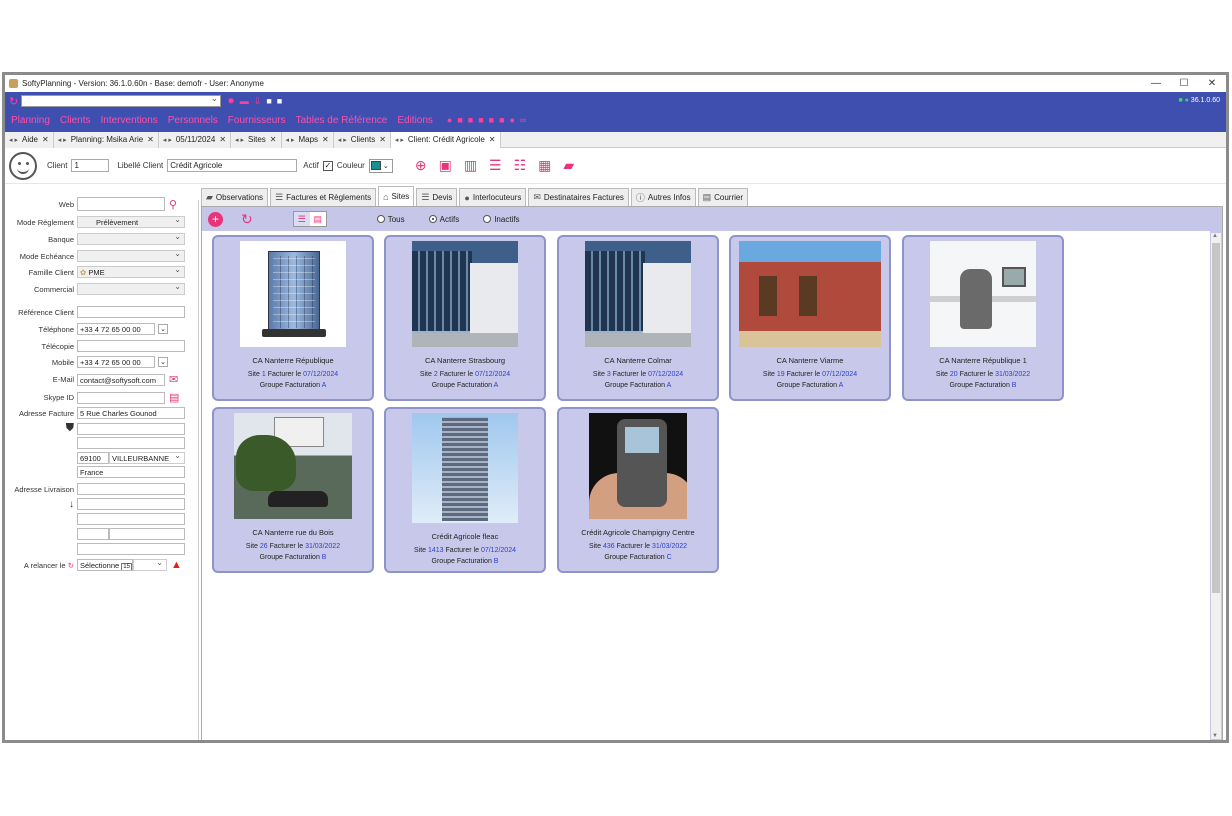 This screenshot has width=1232, height=816. I want to click on filter-tous: Tous, so click(390, 219).